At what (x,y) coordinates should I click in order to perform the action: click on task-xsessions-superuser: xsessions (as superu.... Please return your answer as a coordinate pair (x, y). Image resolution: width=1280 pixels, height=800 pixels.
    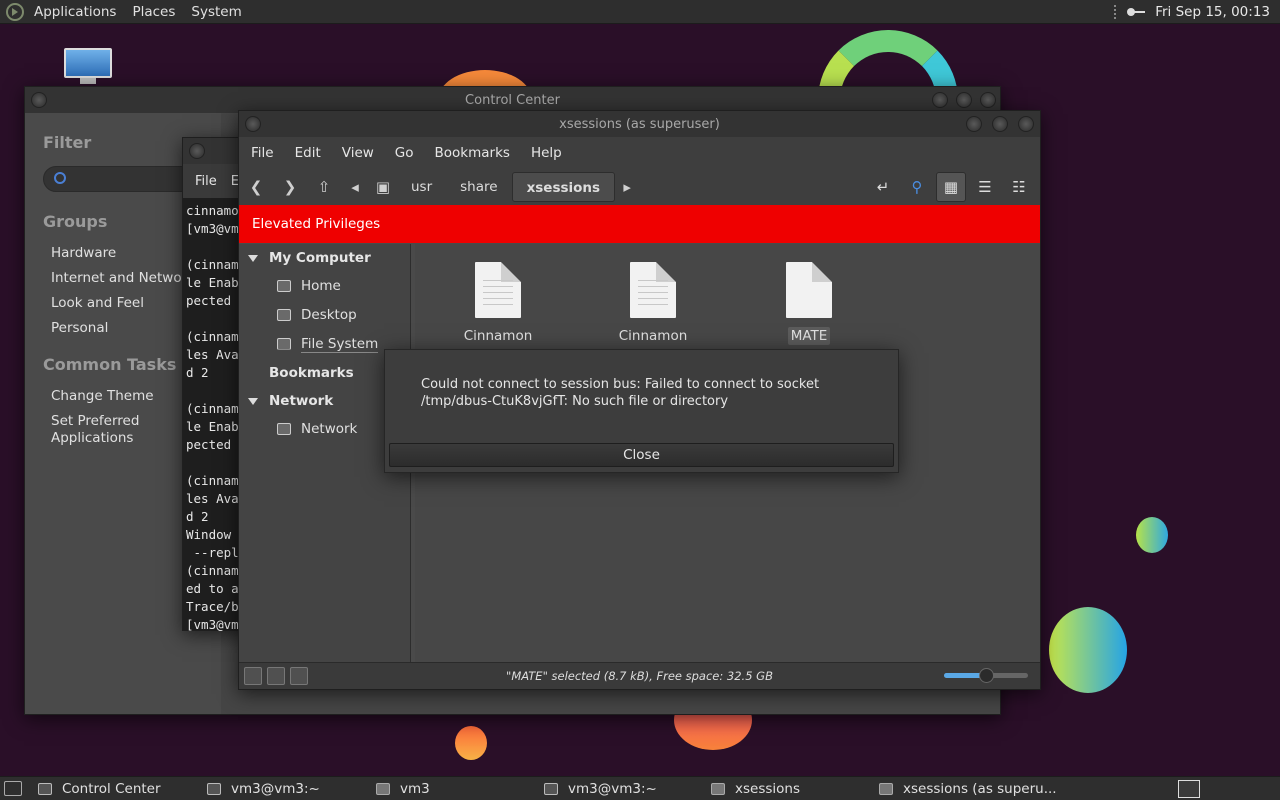
    Looking at the image, I should click on (968, 788).